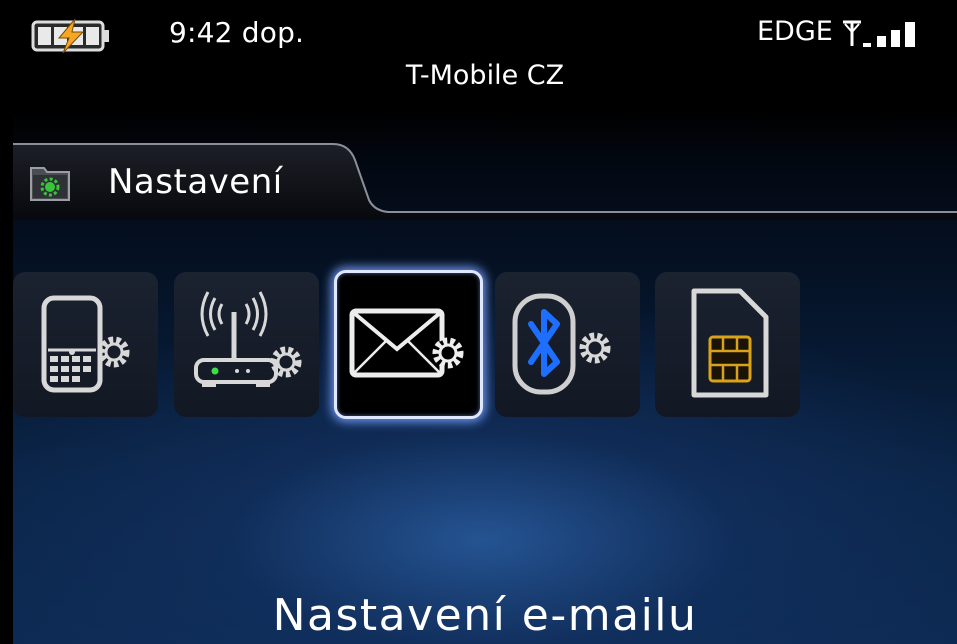  I want to click on email-settings-tile, so click(408, 344).